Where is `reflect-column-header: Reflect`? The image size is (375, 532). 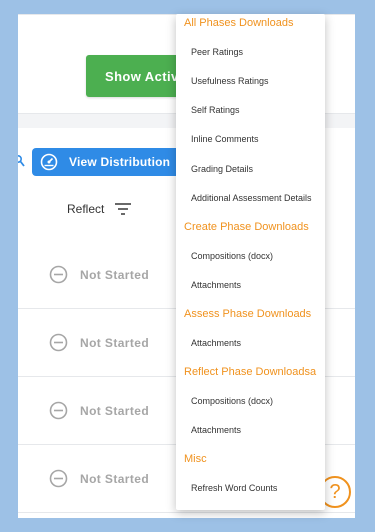
reflect-column-header: Reflect is located at coordinates (99, 209).